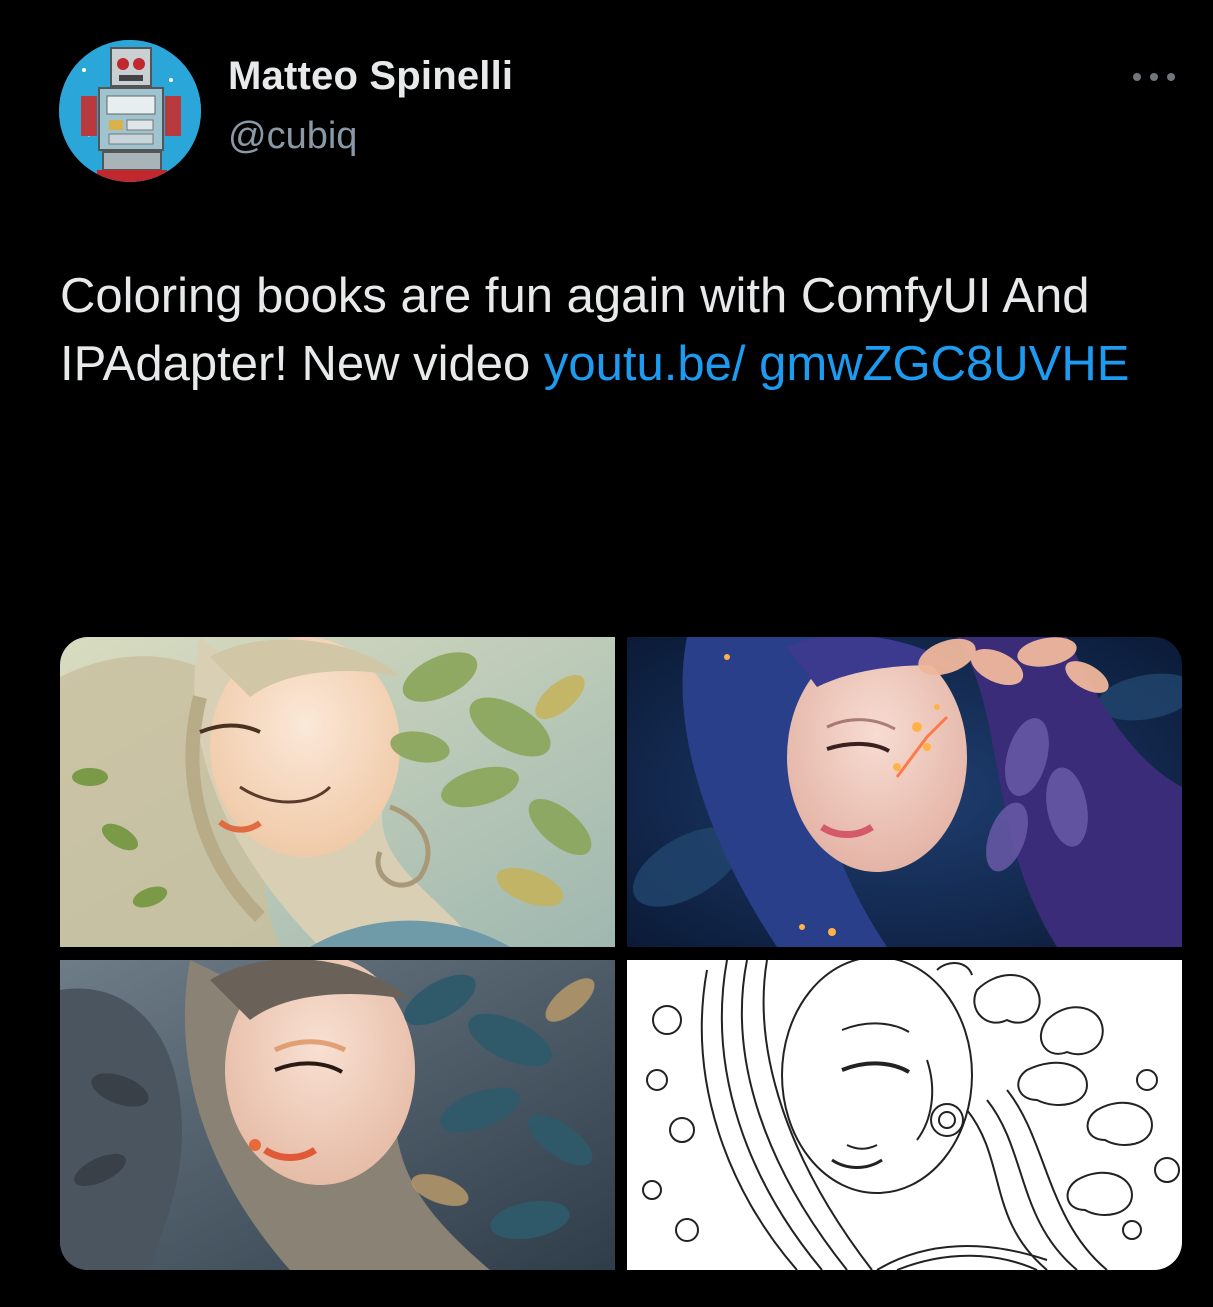 The height and width of the screenshot is (1307, 1213). What do you see at coordinates (837, 364) in the screenshot?
I see `tweet-link: youtu.be/ gmwZGC8UVHE` at bounding box center [837, 364].